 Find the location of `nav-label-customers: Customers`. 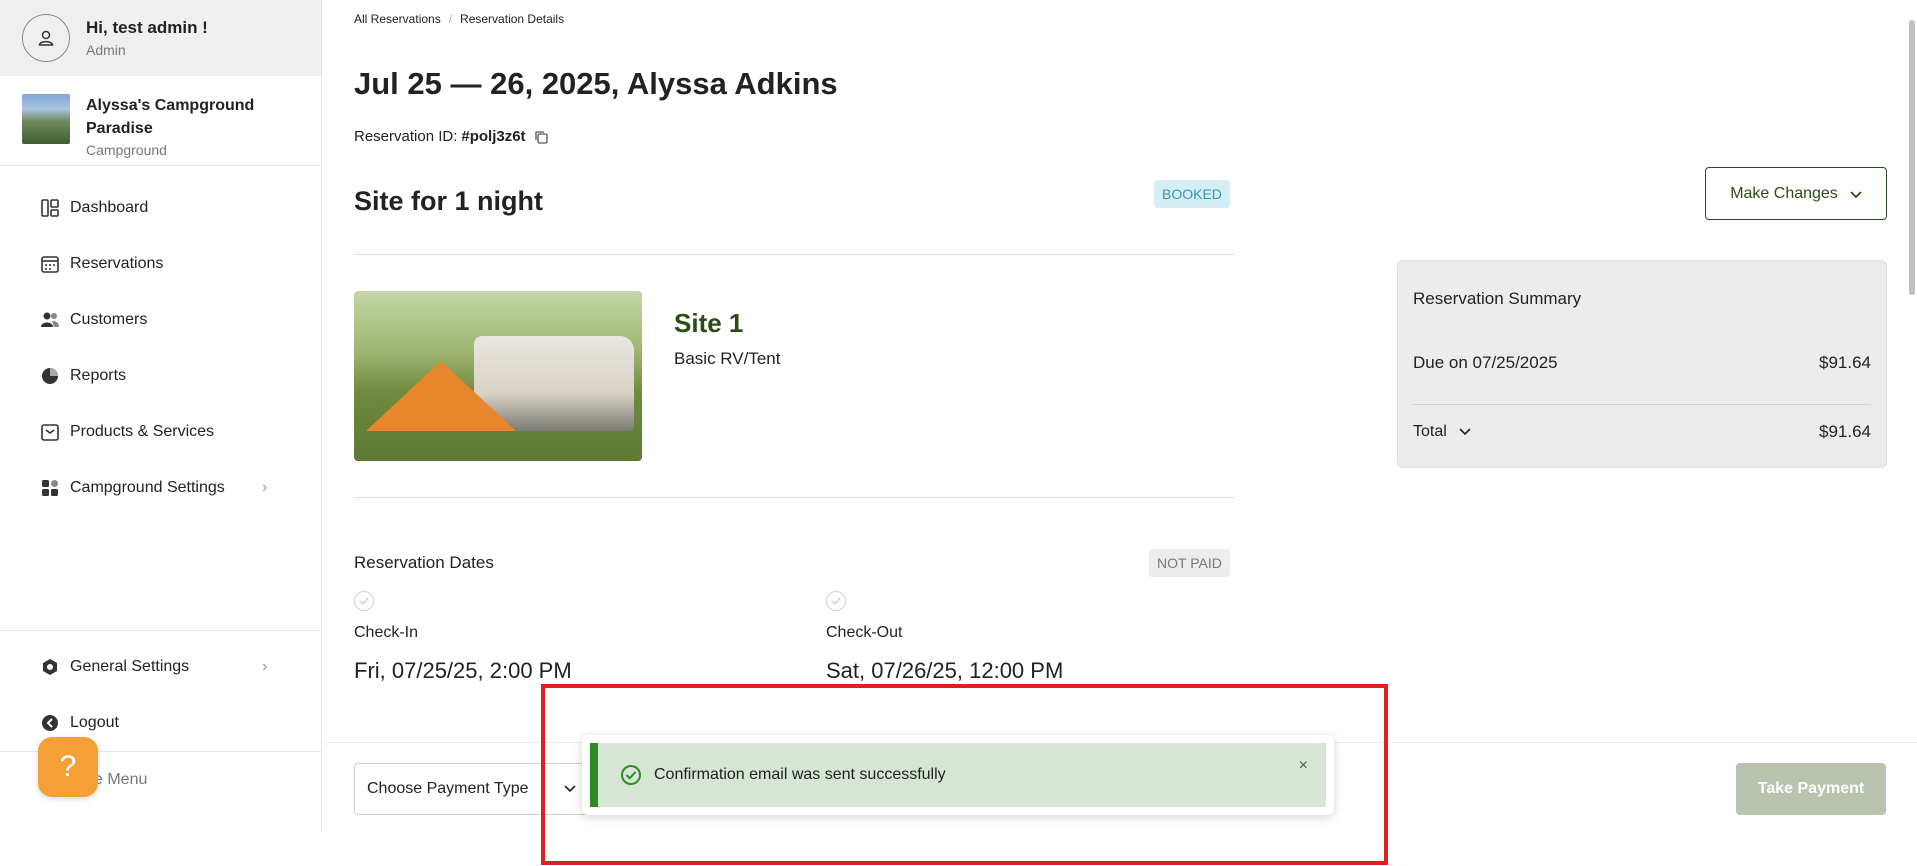

nav-label-customers: Customers is located at coordinates (109, 319).